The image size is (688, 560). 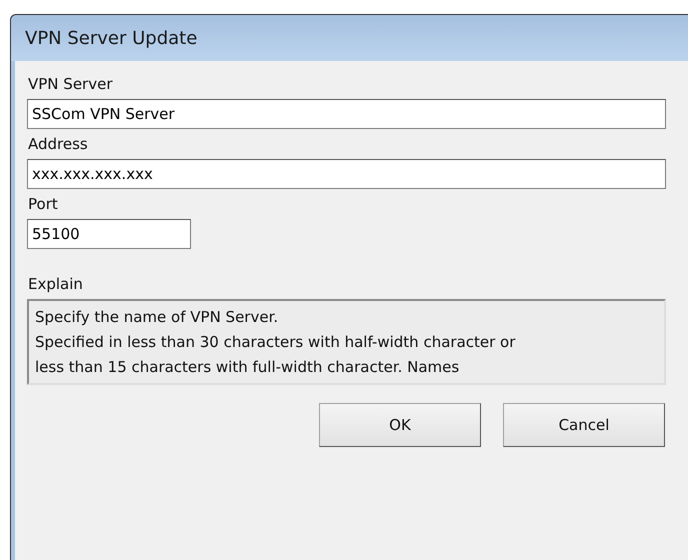 What do you see at coordinates (58, 144) in the screenshot?
I see `field-label: Address` at bounding box center [58, 144].